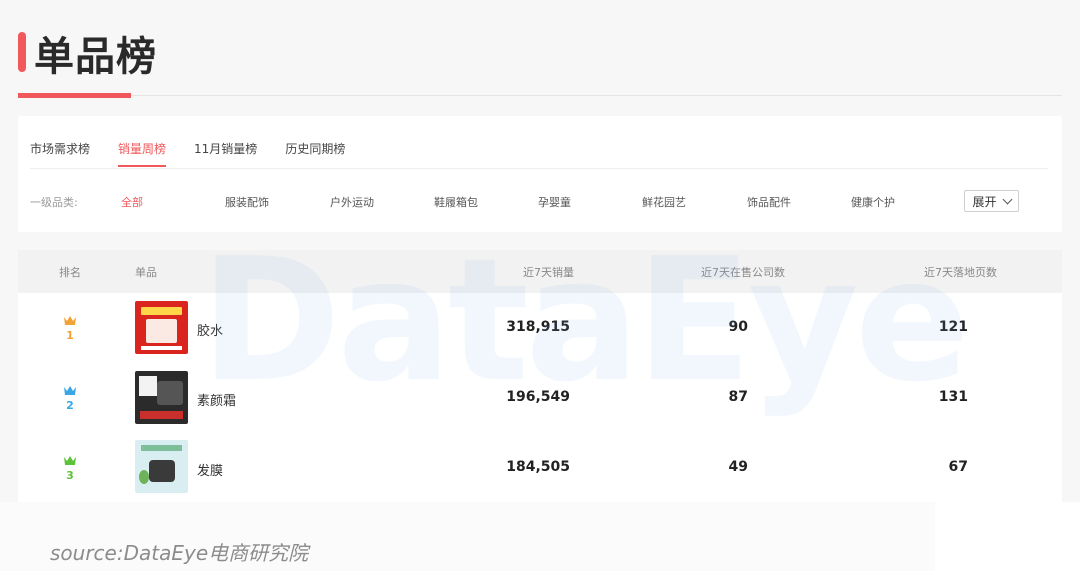 Image resolution: width=1080 pixels, height=571 pixels. I want to click on category-baby: 孕婴童, so click(554, 202).